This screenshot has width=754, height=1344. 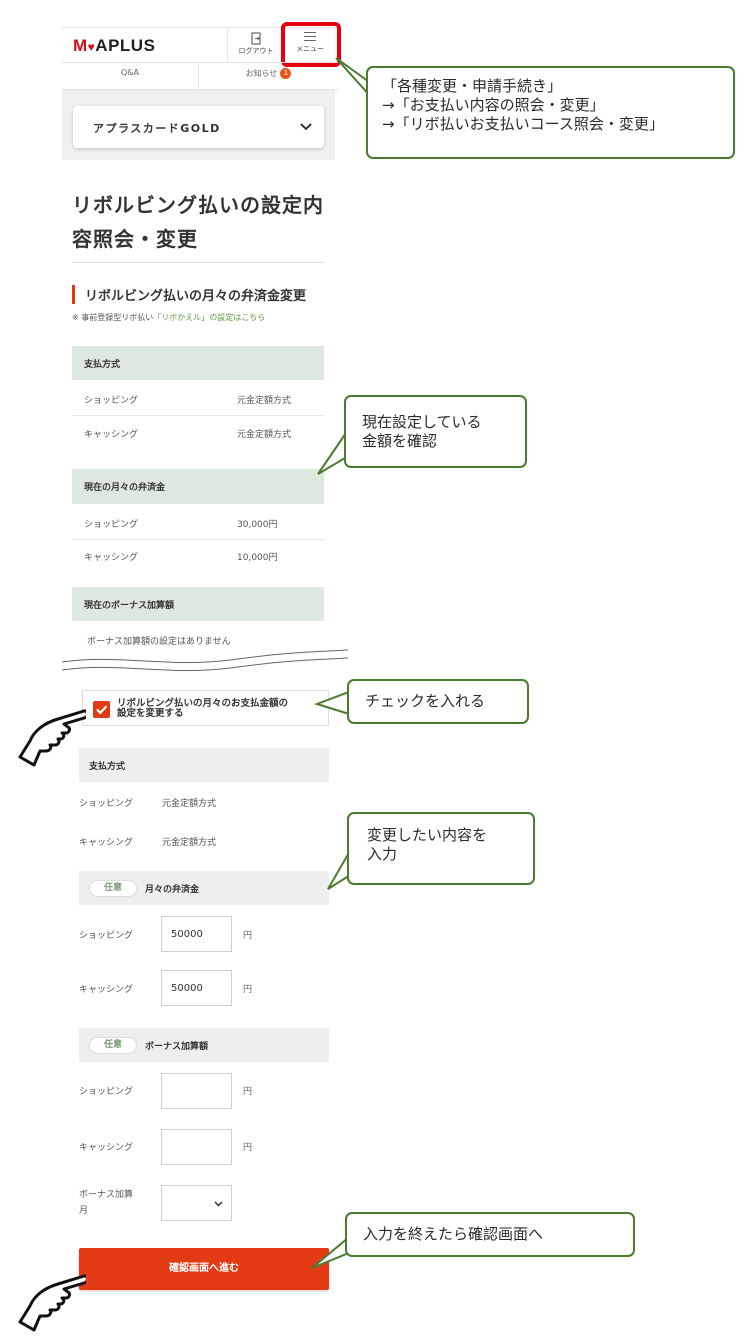 What do you see at coordinates (435, 431) in the screenshot?
I see `current-callout: 現在設定している 金額を確認` at bounding box center [435, 431].